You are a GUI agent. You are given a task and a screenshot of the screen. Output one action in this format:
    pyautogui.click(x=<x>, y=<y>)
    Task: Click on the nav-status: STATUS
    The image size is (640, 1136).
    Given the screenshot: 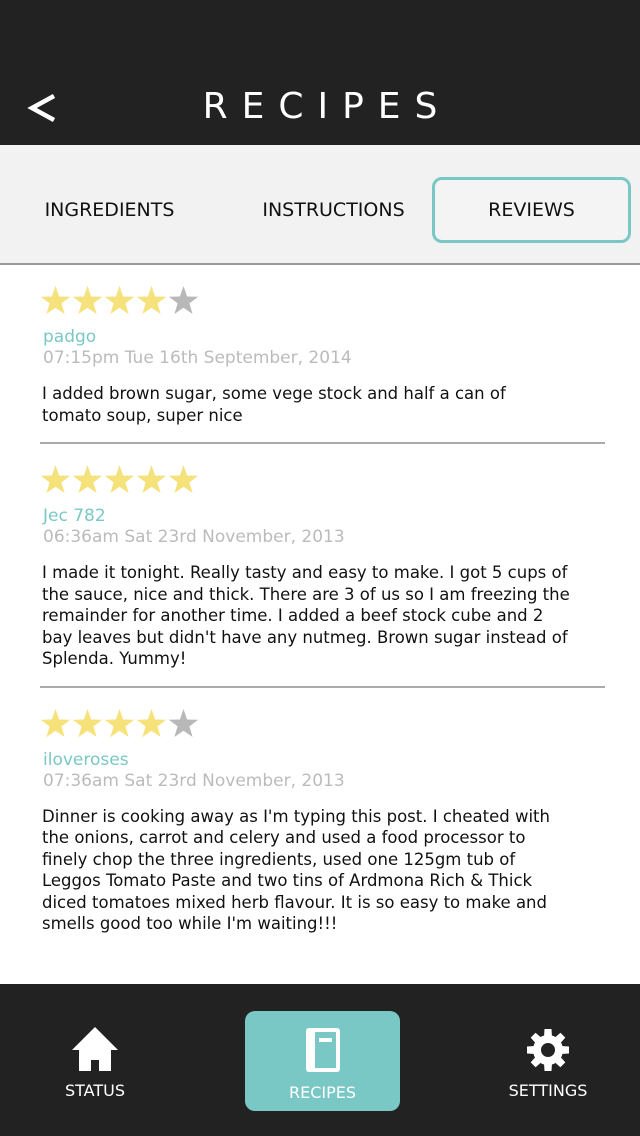 What is the action you would take?
    pyautogui.click(x=95, y=1061)
    